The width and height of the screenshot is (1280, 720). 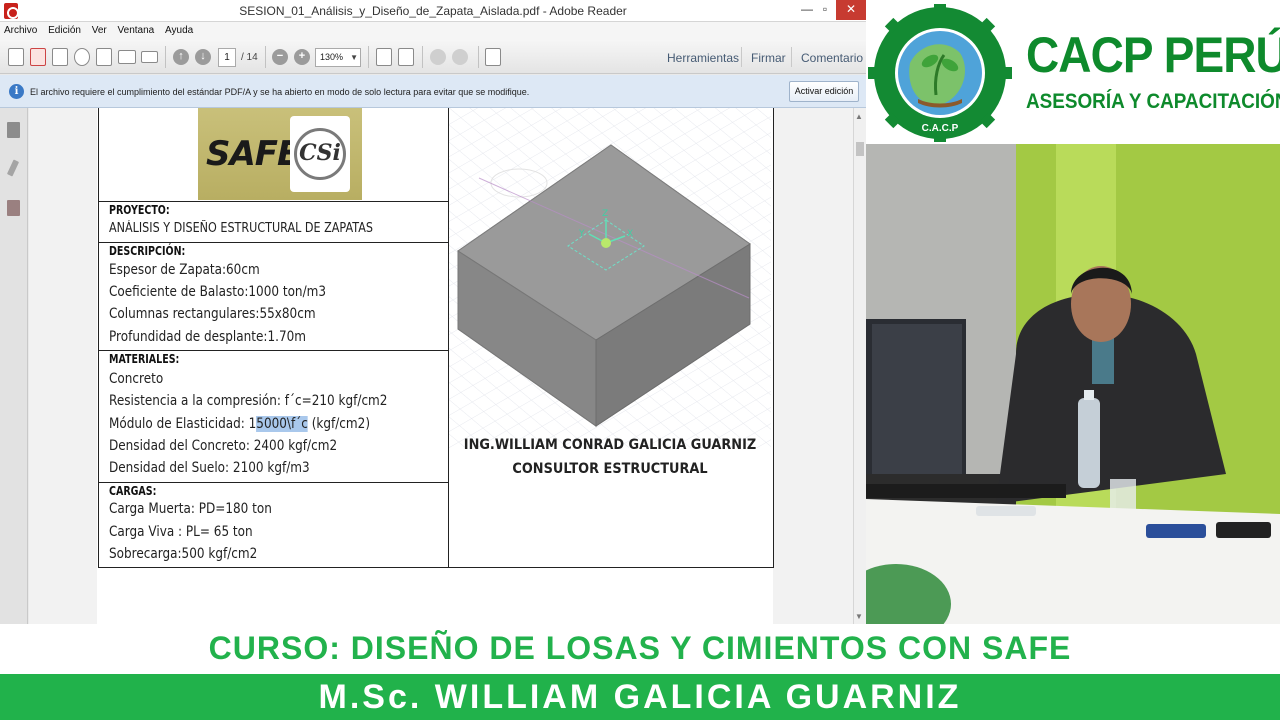 I want to click on menu-bar: Archivo Edición Ver Ventana Ayuda, so click(x=433, y=31).